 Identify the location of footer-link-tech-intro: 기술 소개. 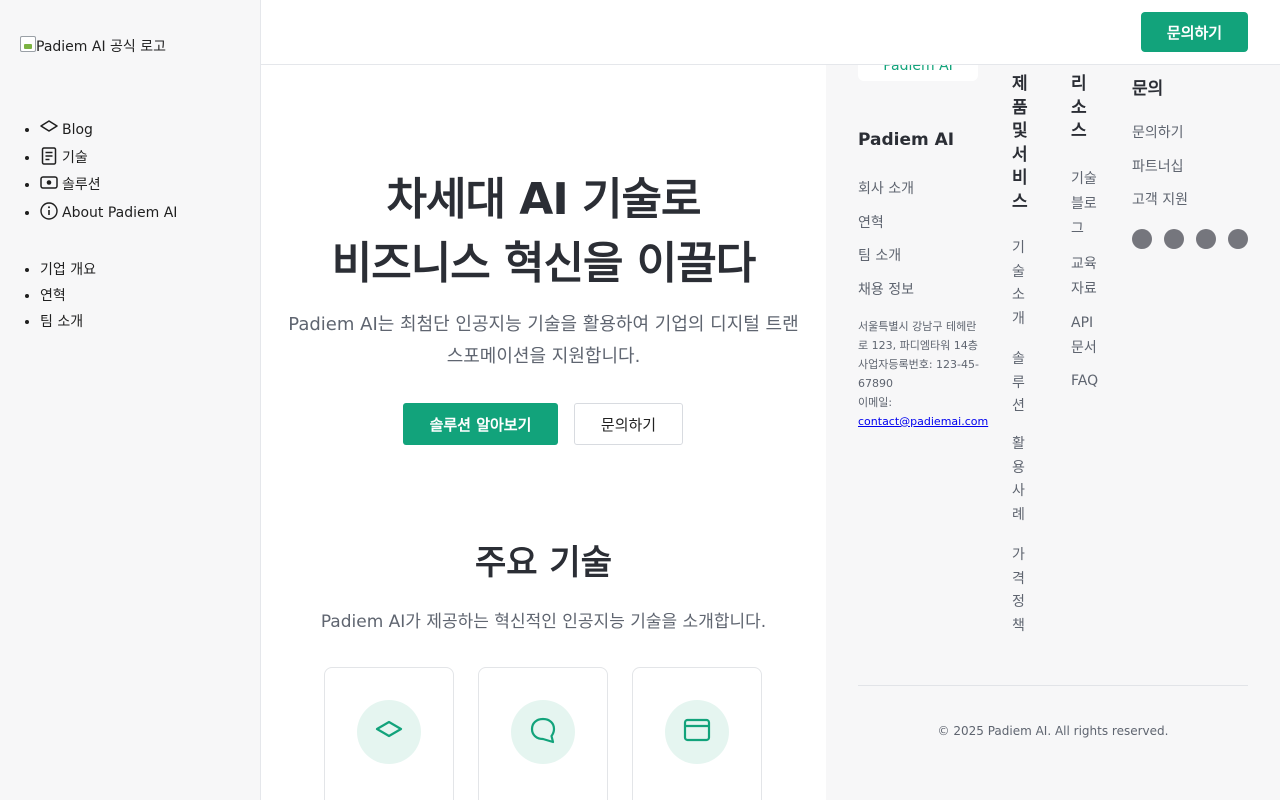
(1021, 284).